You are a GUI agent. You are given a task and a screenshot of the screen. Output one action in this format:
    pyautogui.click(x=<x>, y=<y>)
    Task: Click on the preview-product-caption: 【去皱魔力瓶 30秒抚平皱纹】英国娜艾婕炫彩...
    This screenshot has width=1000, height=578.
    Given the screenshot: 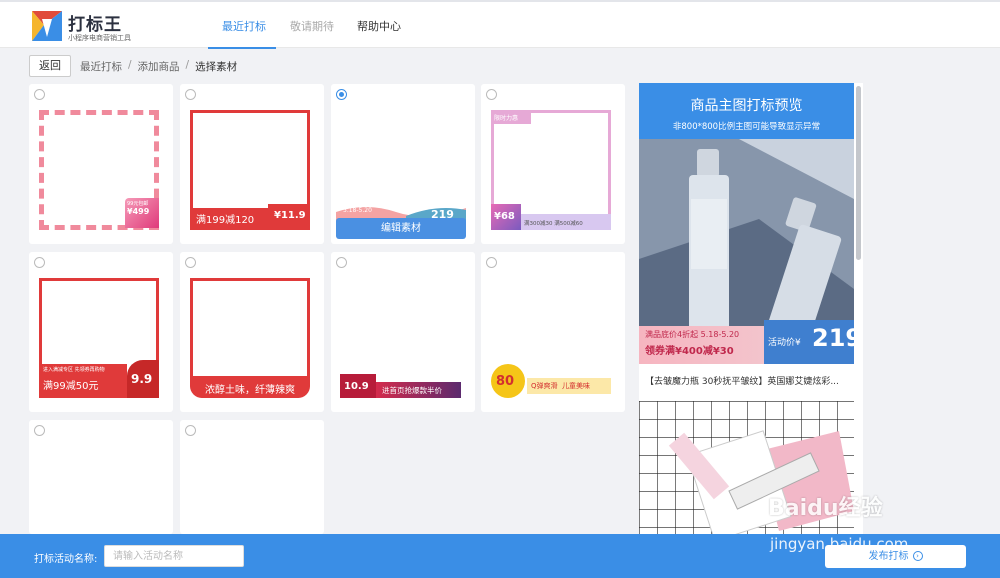 What is the action you would take?
    pyautogui.click(x=742, y=382)
    